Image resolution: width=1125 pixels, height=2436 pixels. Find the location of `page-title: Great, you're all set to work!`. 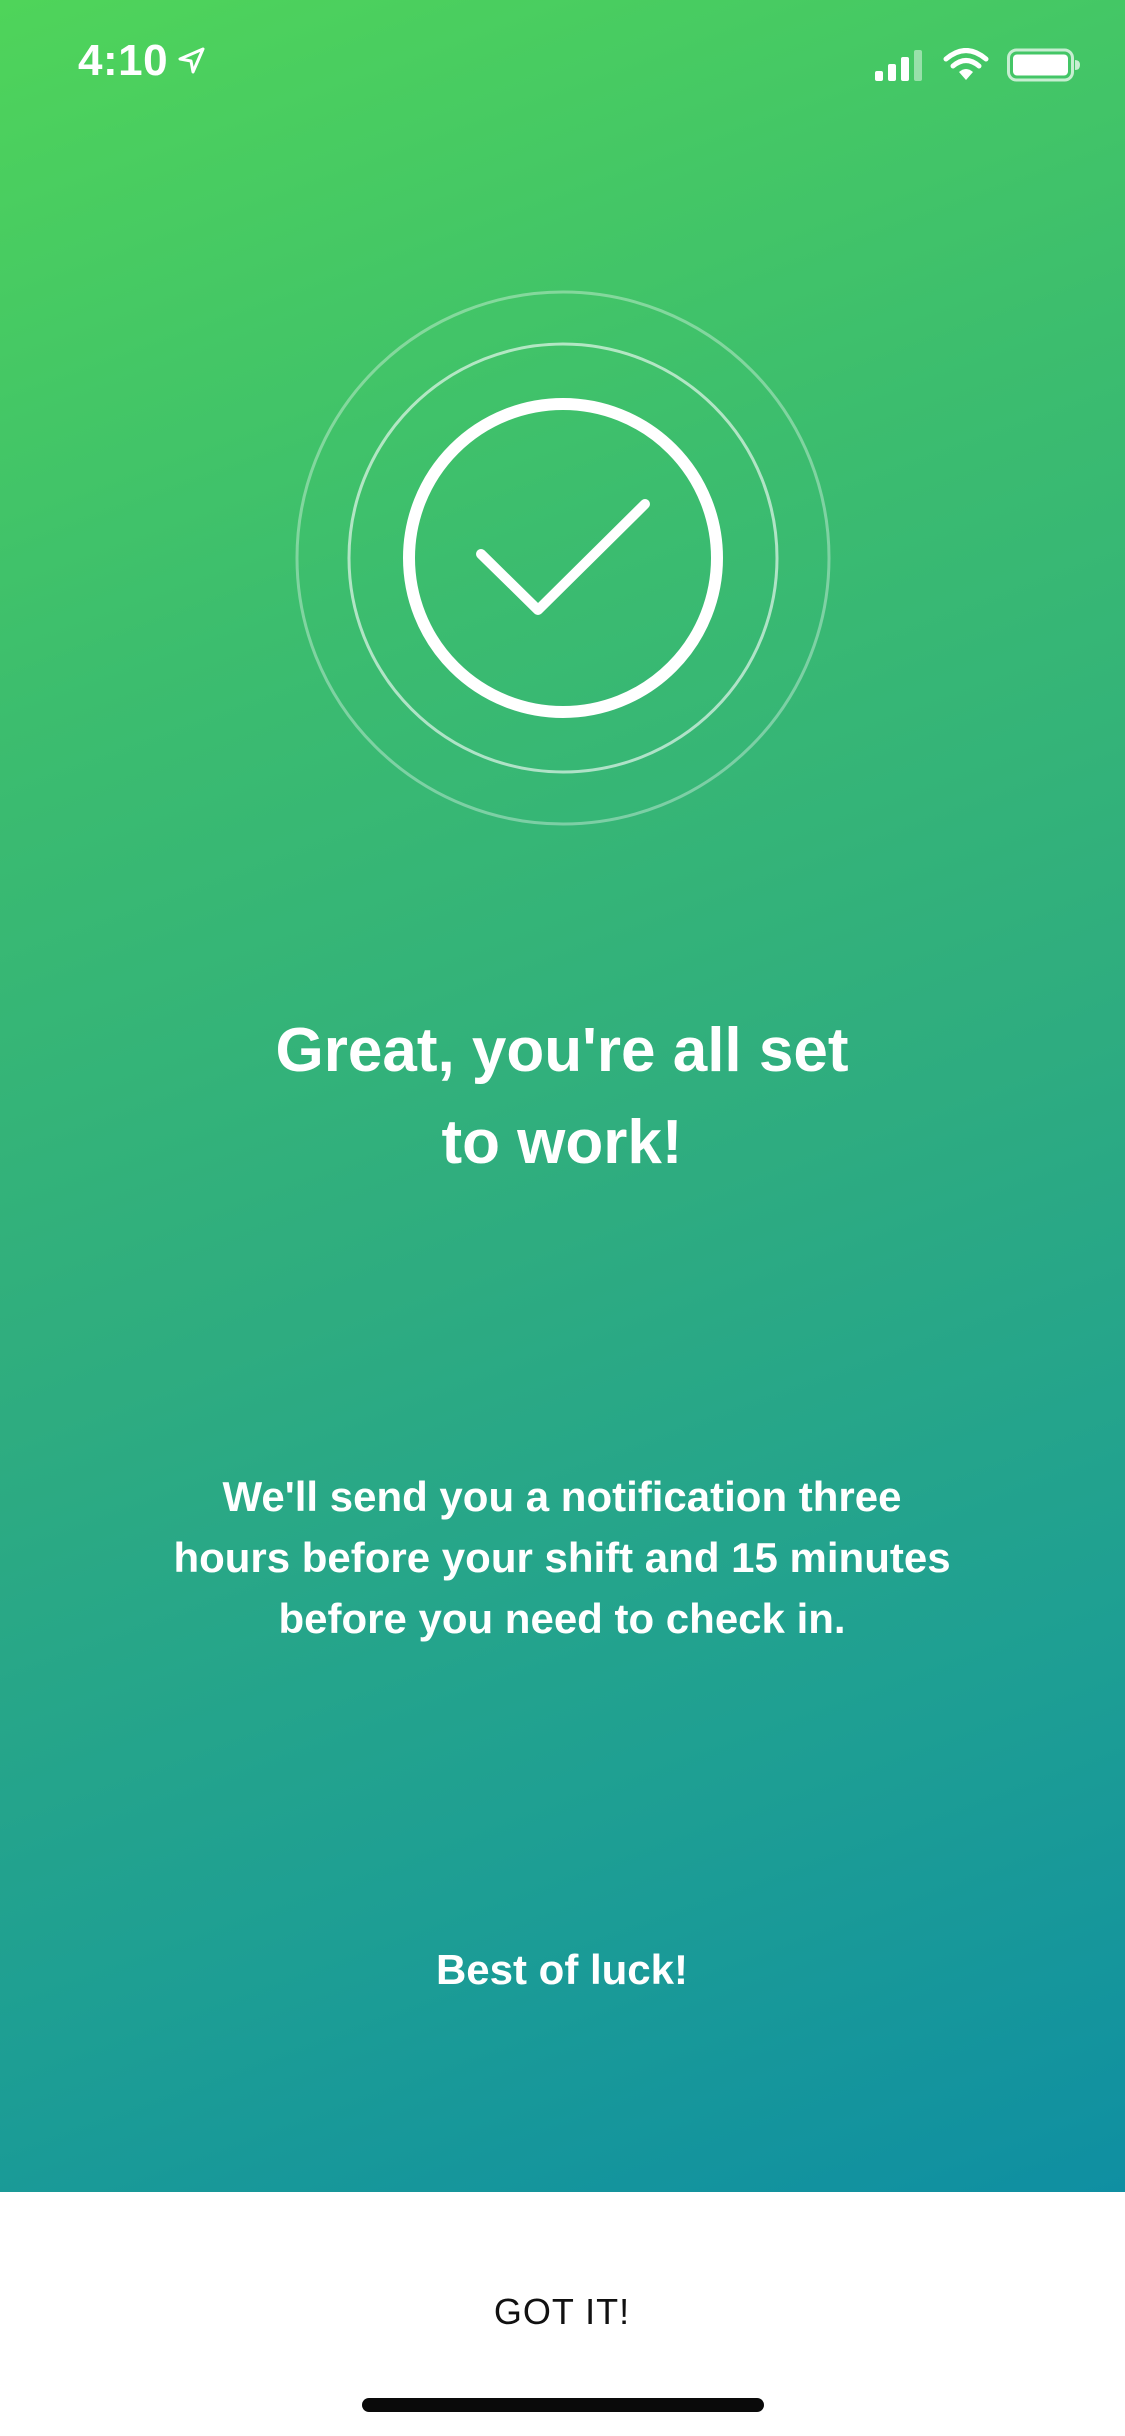

page-title: Great, you're all set to work! is located at coordinates (562, 1097).